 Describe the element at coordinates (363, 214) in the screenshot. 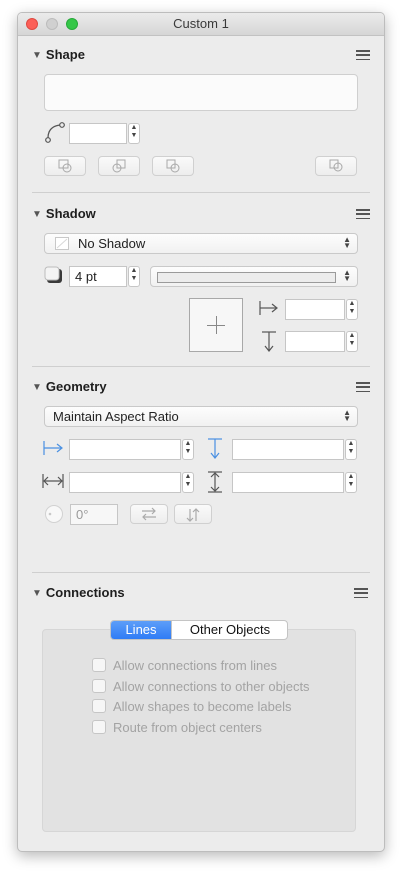

I see `shadow-menu-icon` at that location.